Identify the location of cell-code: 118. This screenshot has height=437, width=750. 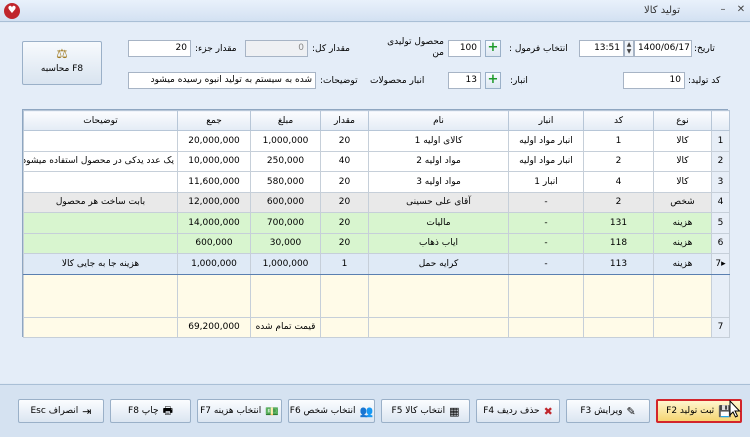
(618, 243).